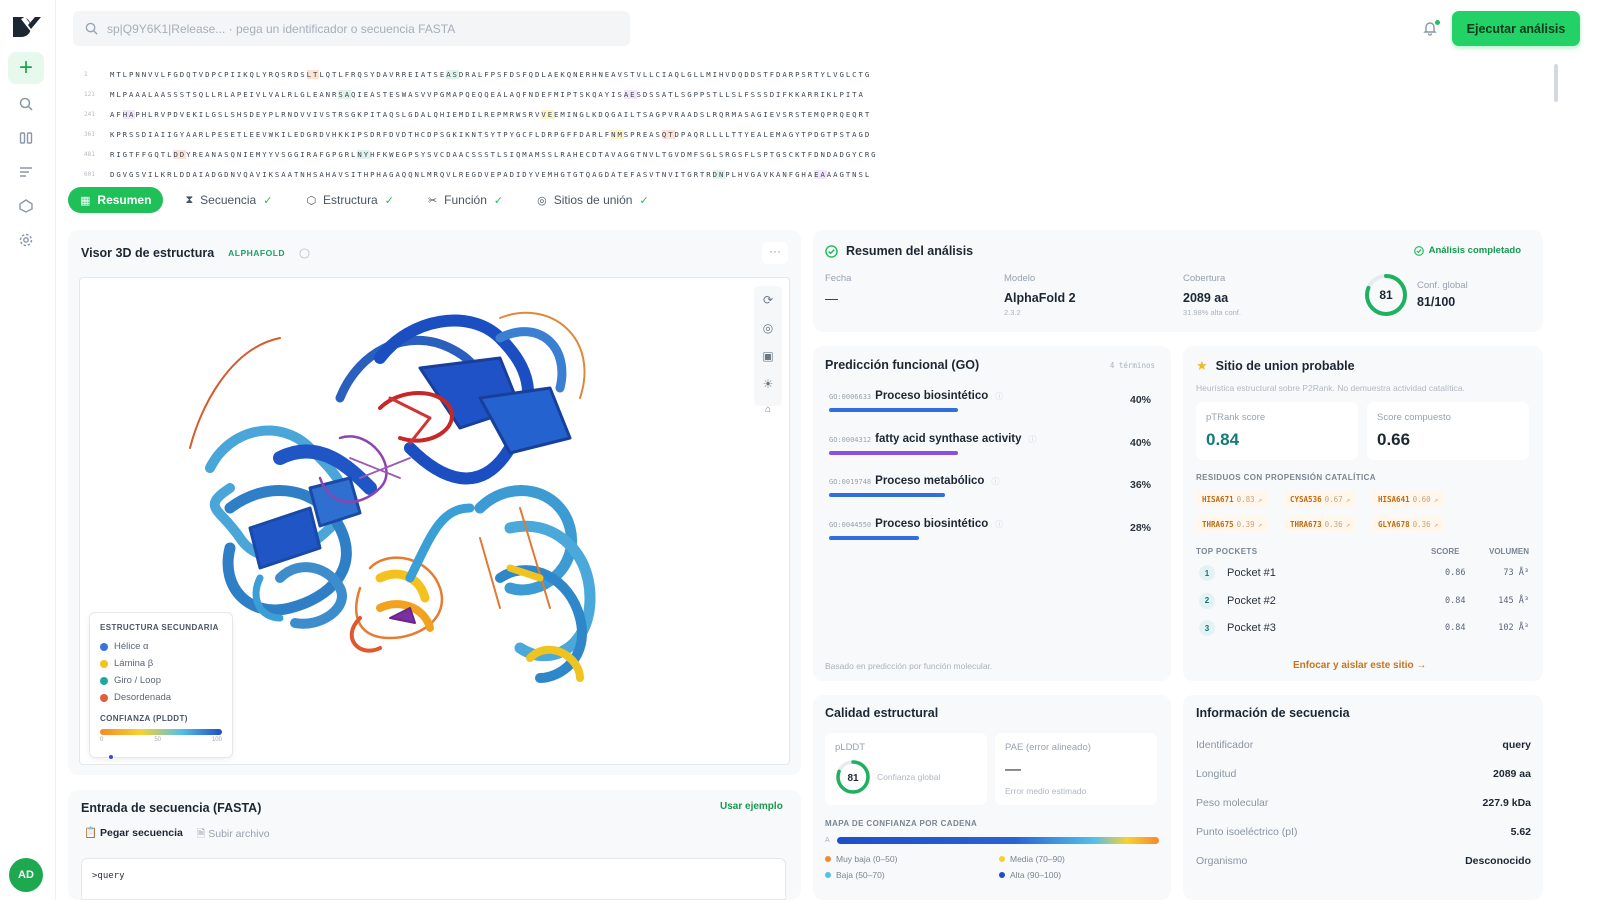  I want to click on residue-chip: CYSA536 0.67 ↗, so click(1320, 499).